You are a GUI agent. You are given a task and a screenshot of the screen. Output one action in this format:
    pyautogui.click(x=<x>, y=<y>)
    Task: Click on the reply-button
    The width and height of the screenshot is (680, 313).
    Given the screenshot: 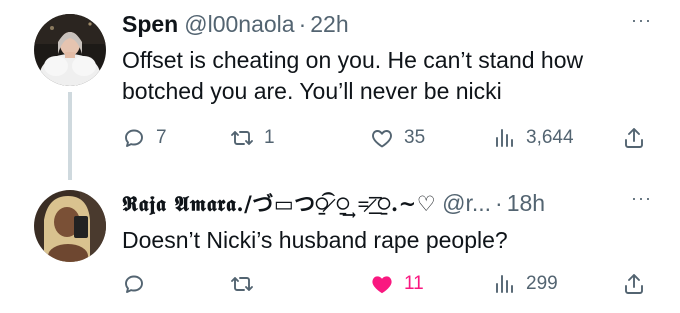 What is the action you would take?
    pyautogui.click(x=139, y=284)
    